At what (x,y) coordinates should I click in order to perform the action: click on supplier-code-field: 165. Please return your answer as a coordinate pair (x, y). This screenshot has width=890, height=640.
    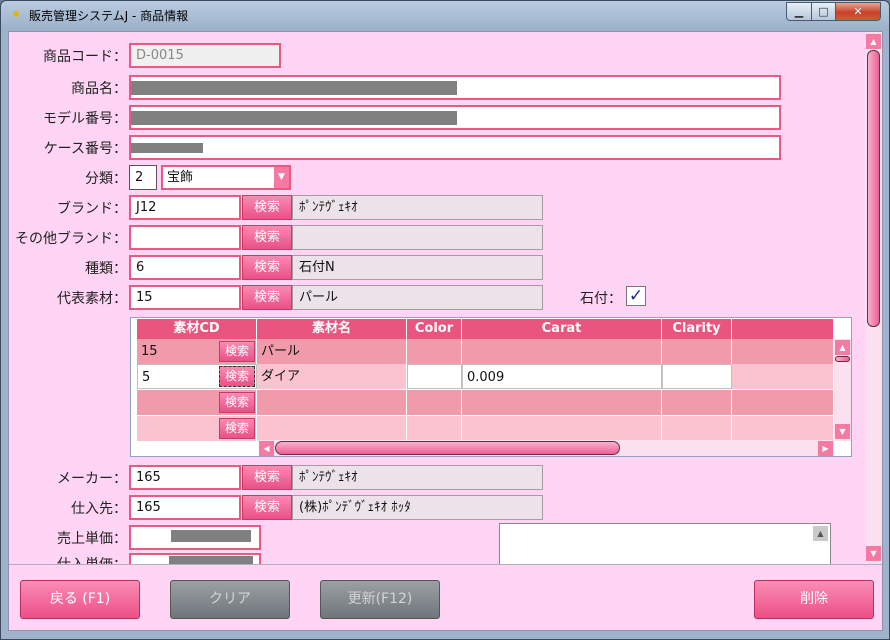
    Looking at the image, I should click on (185, 507).